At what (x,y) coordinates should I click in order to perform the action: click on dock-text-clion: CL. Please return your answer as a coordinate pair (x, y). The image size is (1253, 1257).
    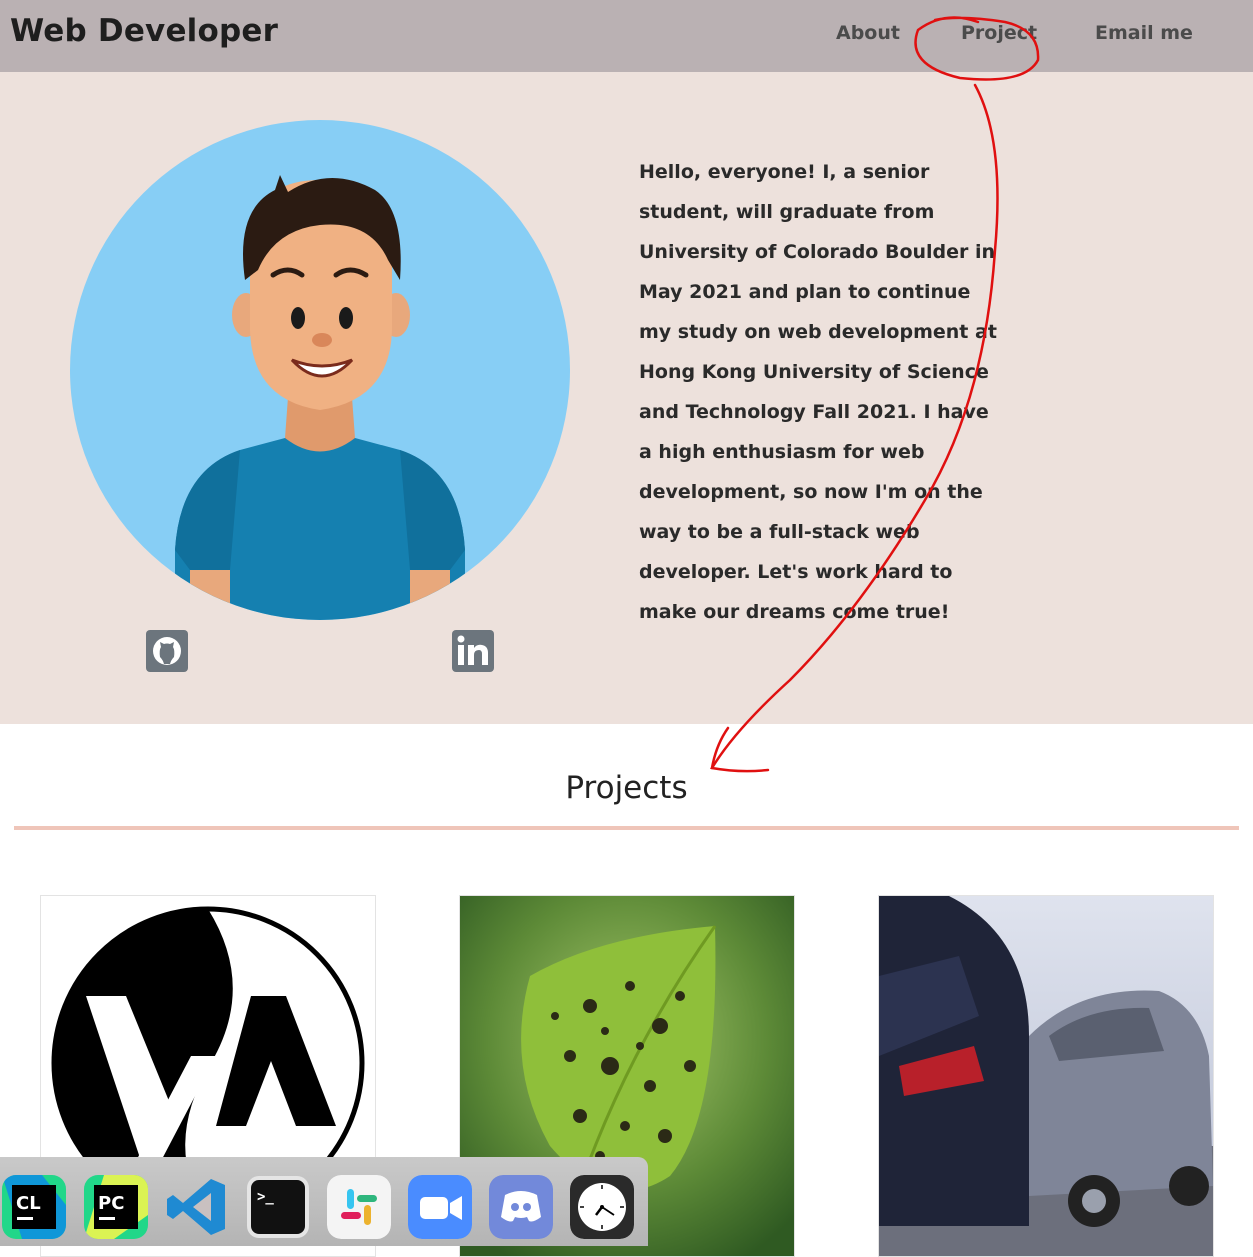
    Looking at the image, I should click on (28, 1203).